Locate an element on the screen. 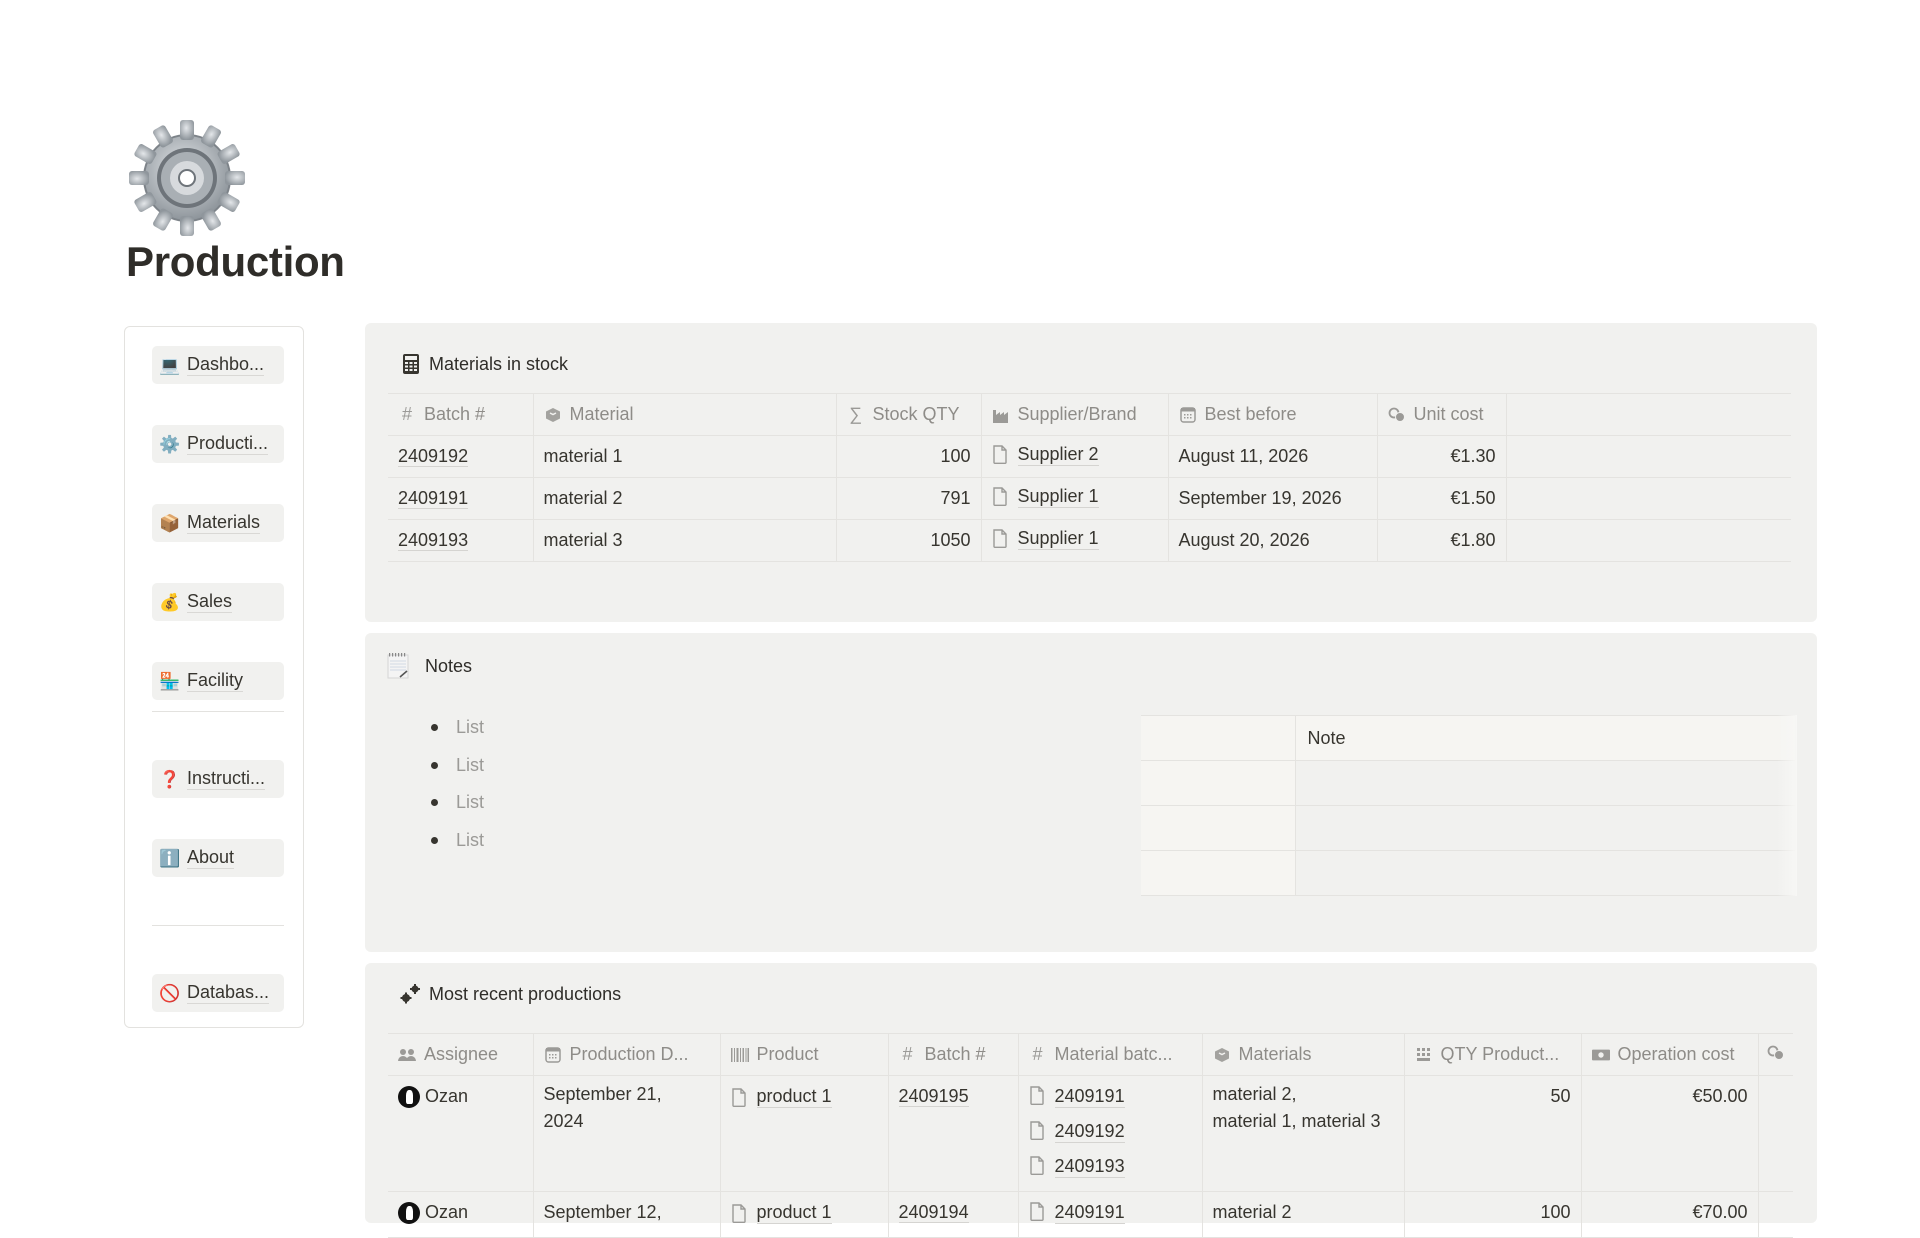 The width and height of the screenshot is (1920, 1238). sidebar-item-about: ℹ️ About is located at coordinates (218, 858).